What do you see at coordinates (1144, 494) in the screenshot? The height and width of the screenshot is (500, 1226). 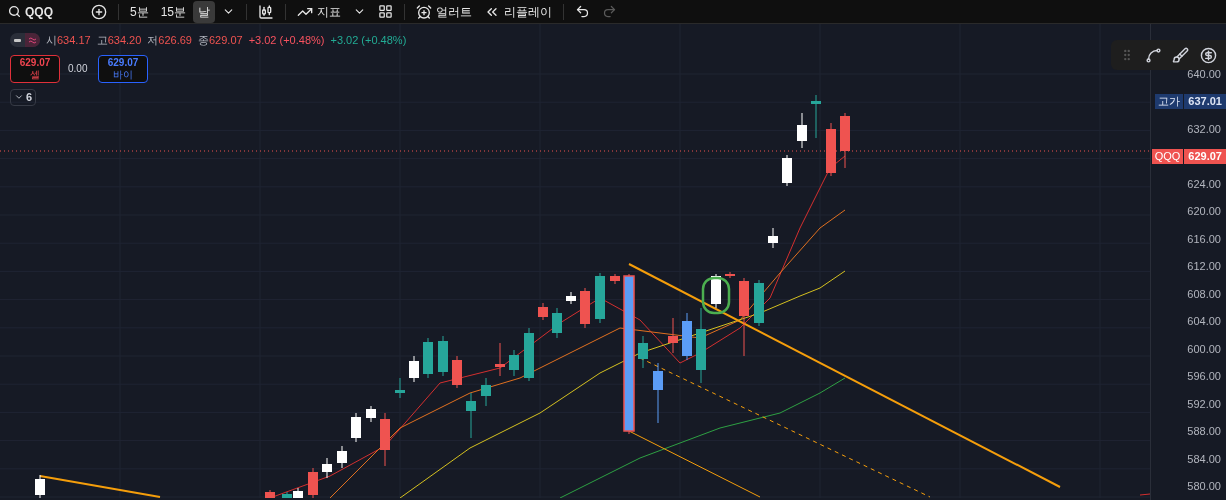 I see `moving-average-line` at bounding box center [1144, 494].